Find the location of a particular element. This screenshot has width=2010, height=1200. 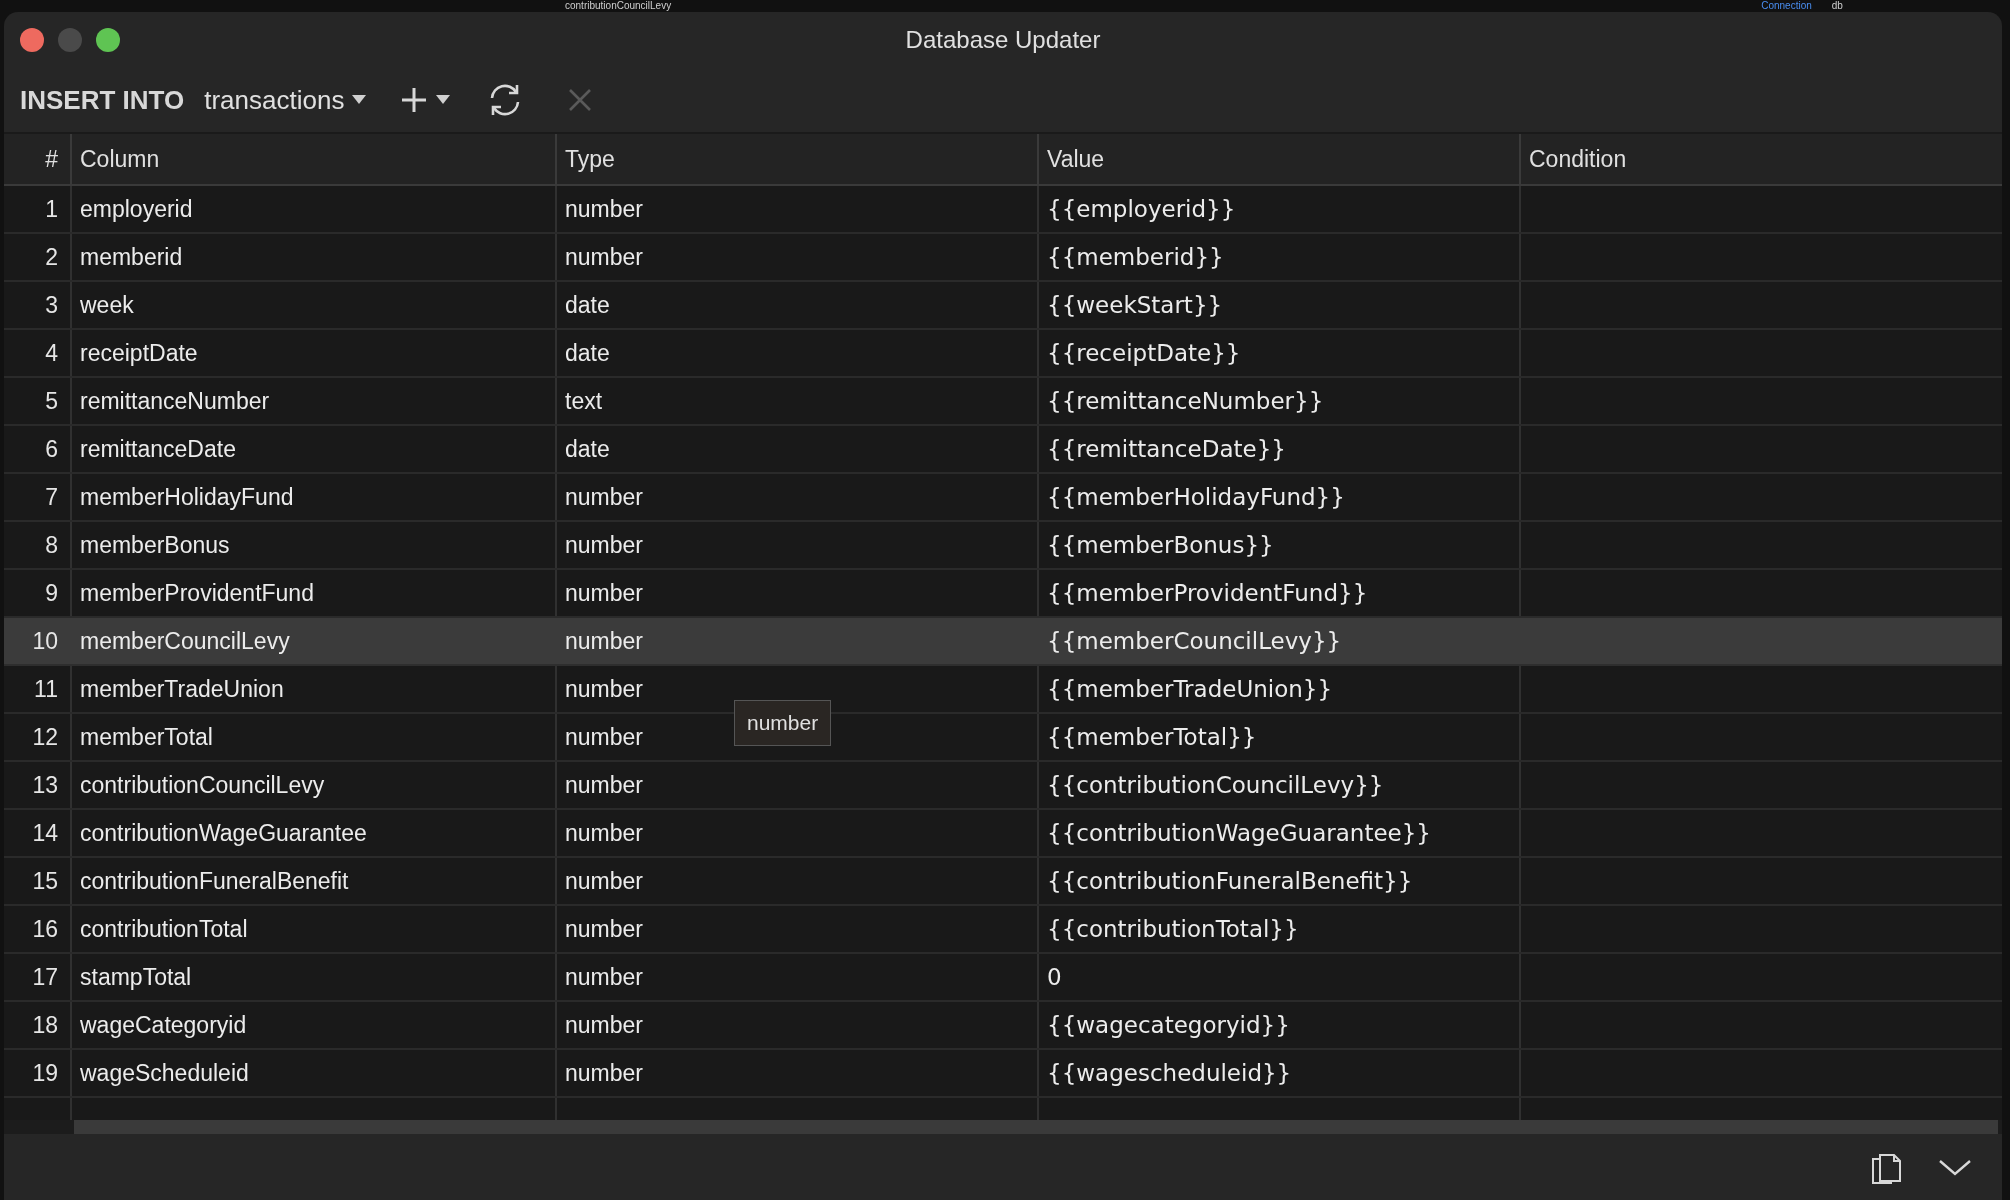

table-row: 1 employerid number {{employerid}} is located at coordinates (1003, 210).